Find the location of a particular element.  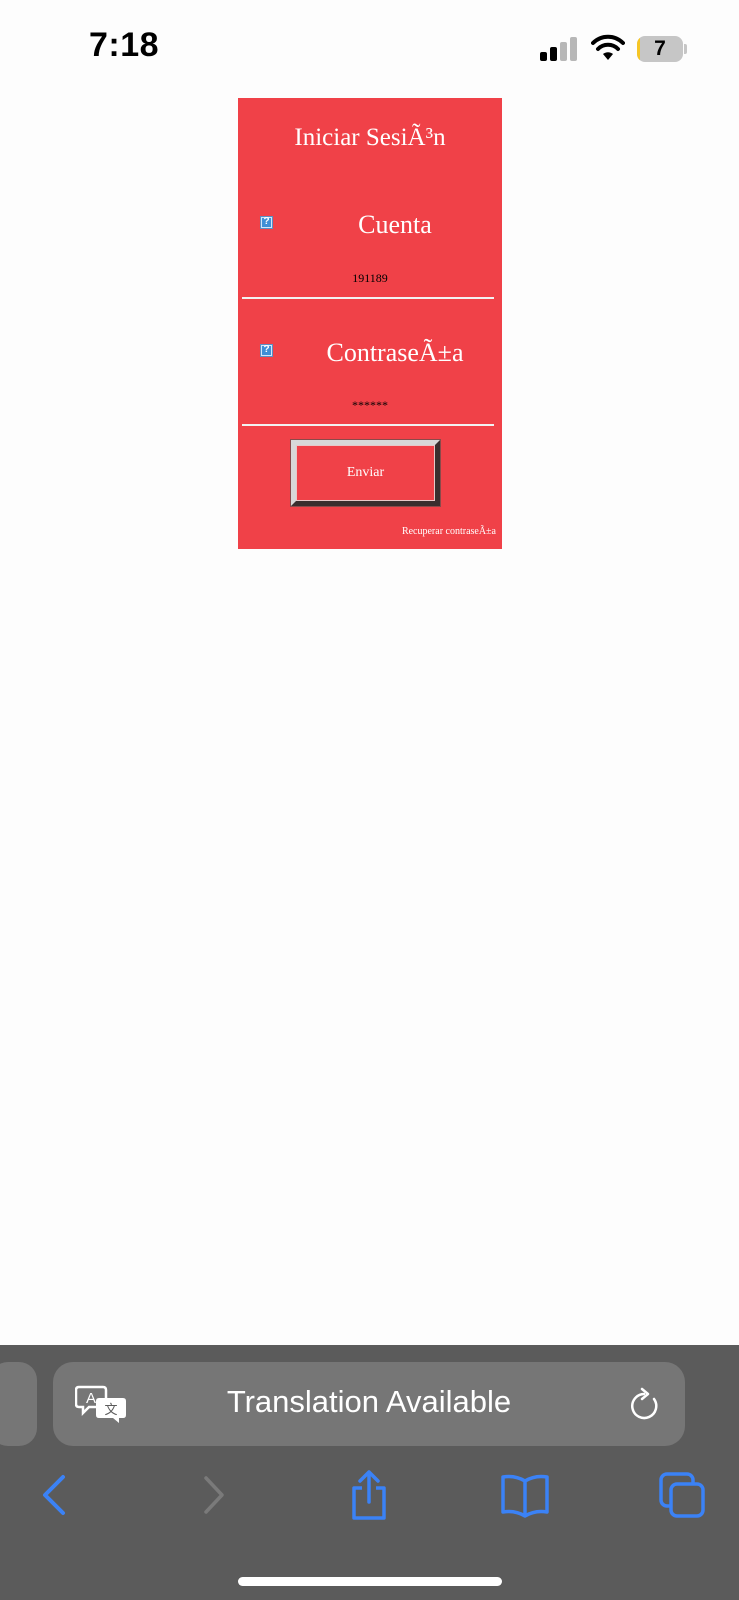

svg-text: 文 is located at coordinates (110, 1410).